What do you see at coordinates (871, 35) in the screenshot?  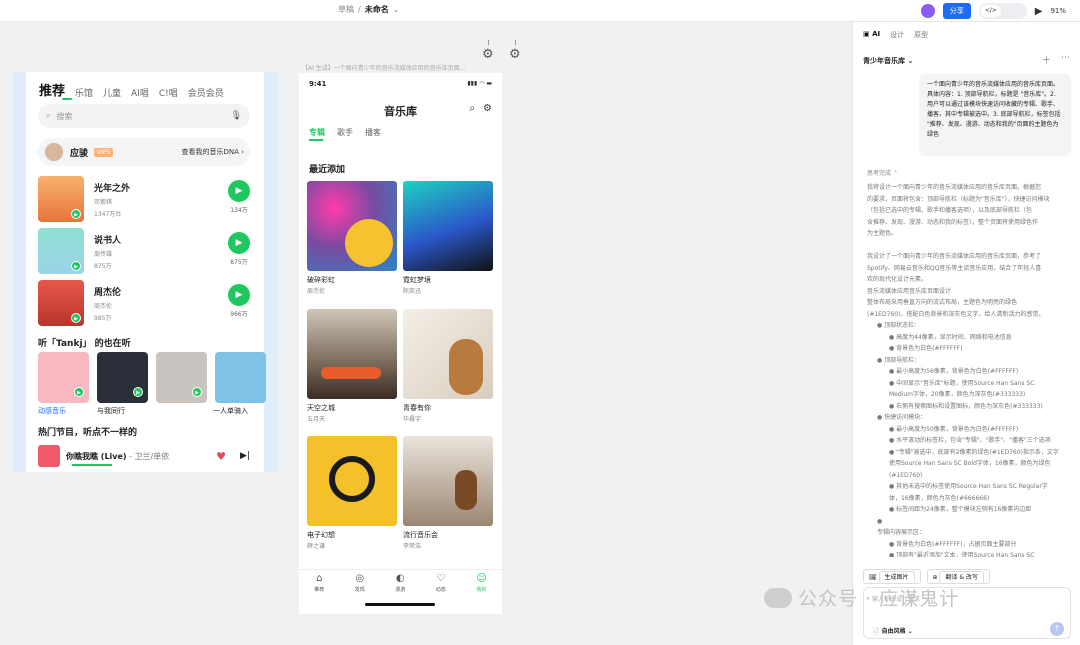 I see `tab-ai: ▣ AI` at bounding box center [871, 35].